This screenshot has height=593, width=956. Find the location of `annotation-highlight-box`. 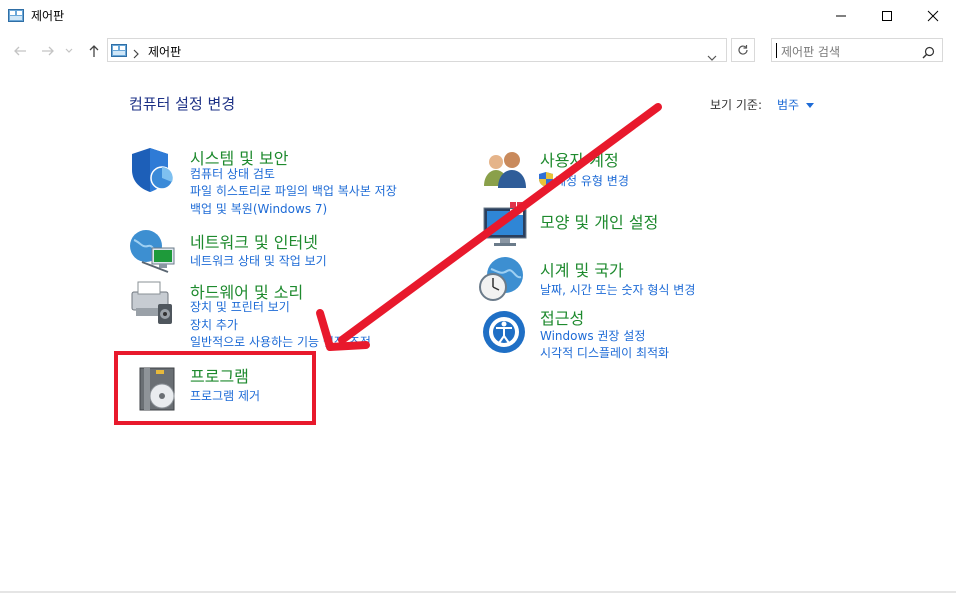

annotation-highlight-box is located at coordinates (215, 388).